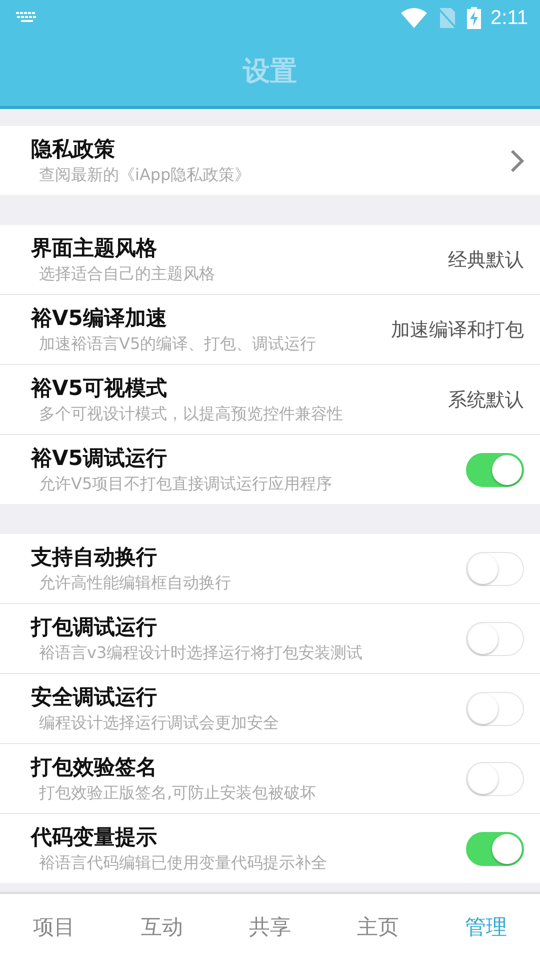 The height and width of the screenshot is (960, 540). What do you see at coordinates (94, 557) in the screenshot?
I see `setting-title: 支持自动换行` at bounding box center [94, 557].